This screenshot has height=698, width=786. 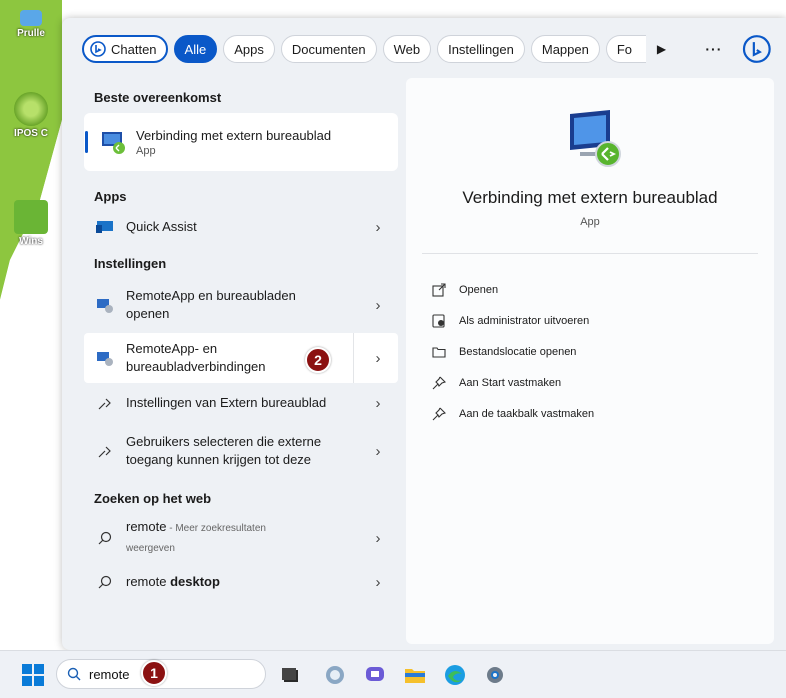 What do you see at coordinates (328, 49) in the screenshot?
I see `filter-documents: Documenten` at bounding box center [328, 49].